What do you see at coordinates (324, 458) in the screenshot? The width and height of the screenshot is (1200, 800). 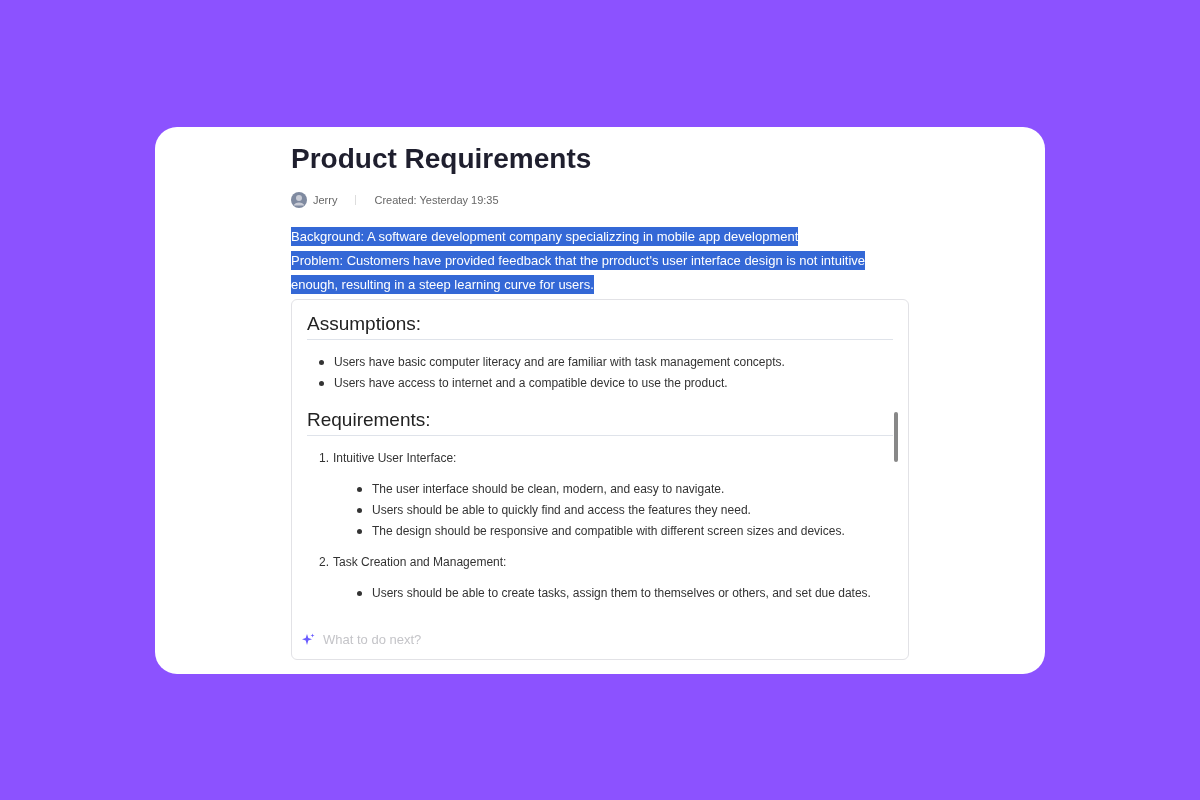 I see `list-number: 1.` at bounding box center [324, 458].